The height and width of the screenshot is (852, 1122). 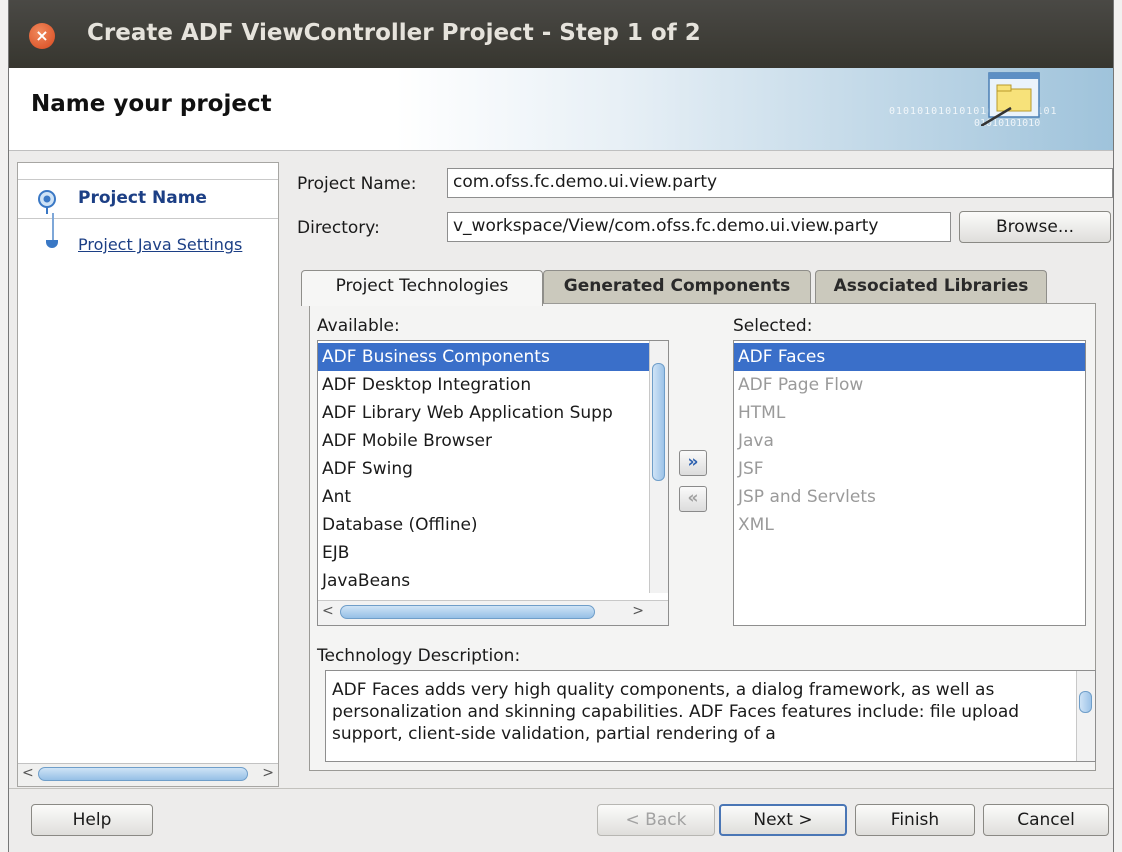 What do you see at coordinates (485, 525) in the screenshot?
I see `available-list-item: Database (Offline)` at bounding box center [485, 525].